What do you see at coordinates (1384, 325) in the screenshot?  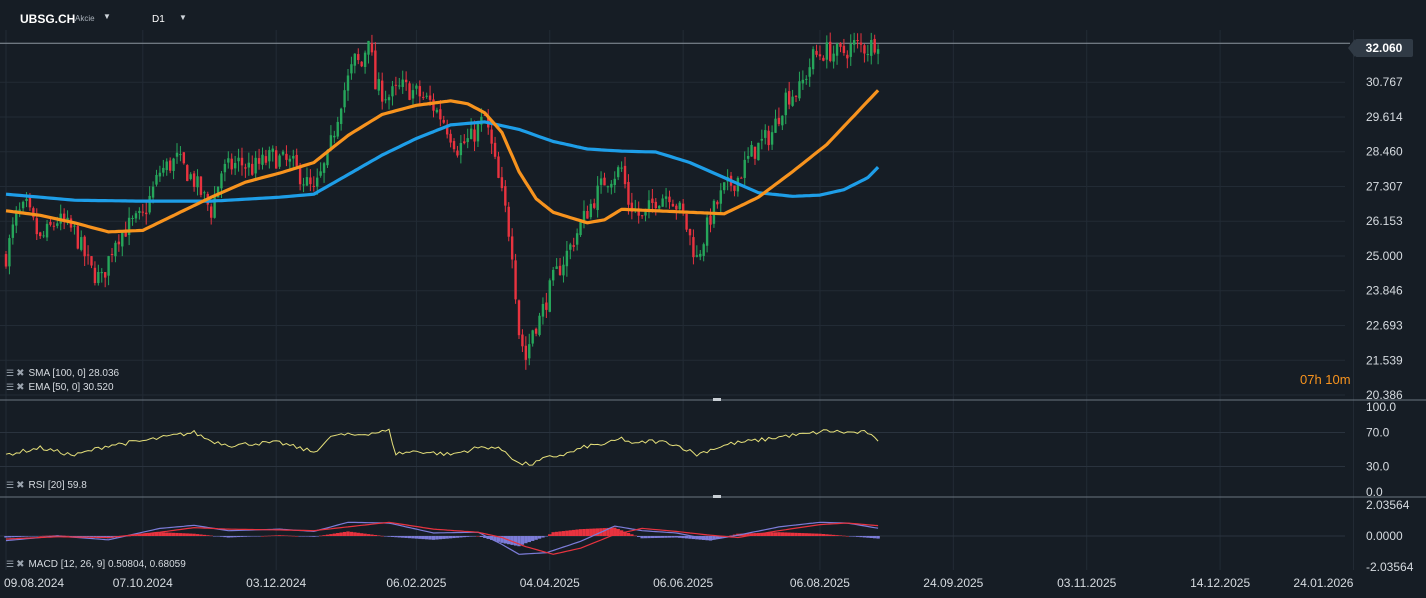 I see `price-tick-label: 22.693` at bounding box center [1384, 325].